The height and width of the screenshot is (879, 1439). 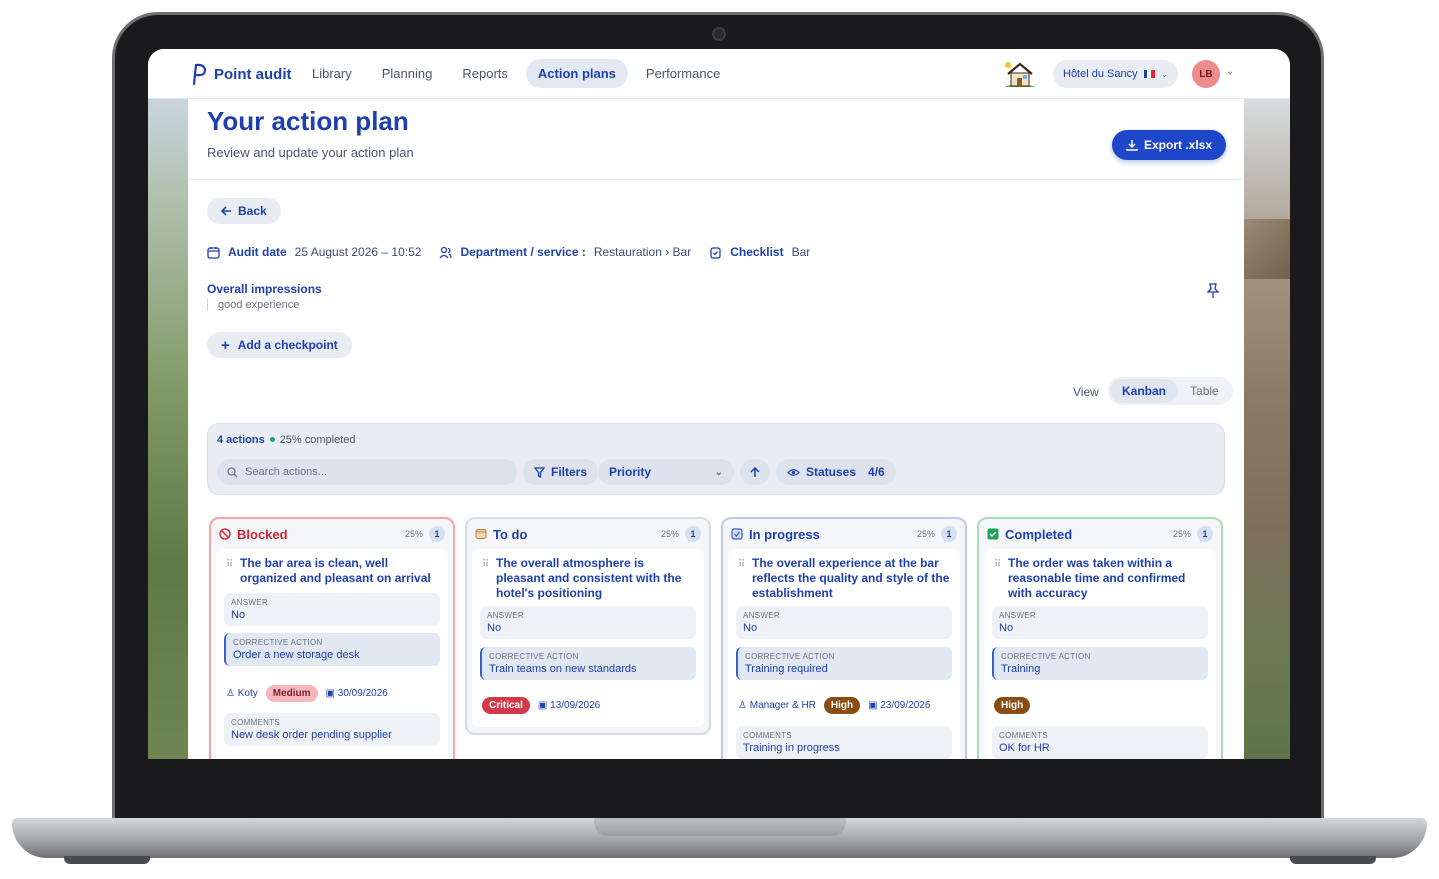 What do you see at coordinates (715, 252) in the screenshot?
I see `clipboard-check-icon` at bounding box center [715, 252].